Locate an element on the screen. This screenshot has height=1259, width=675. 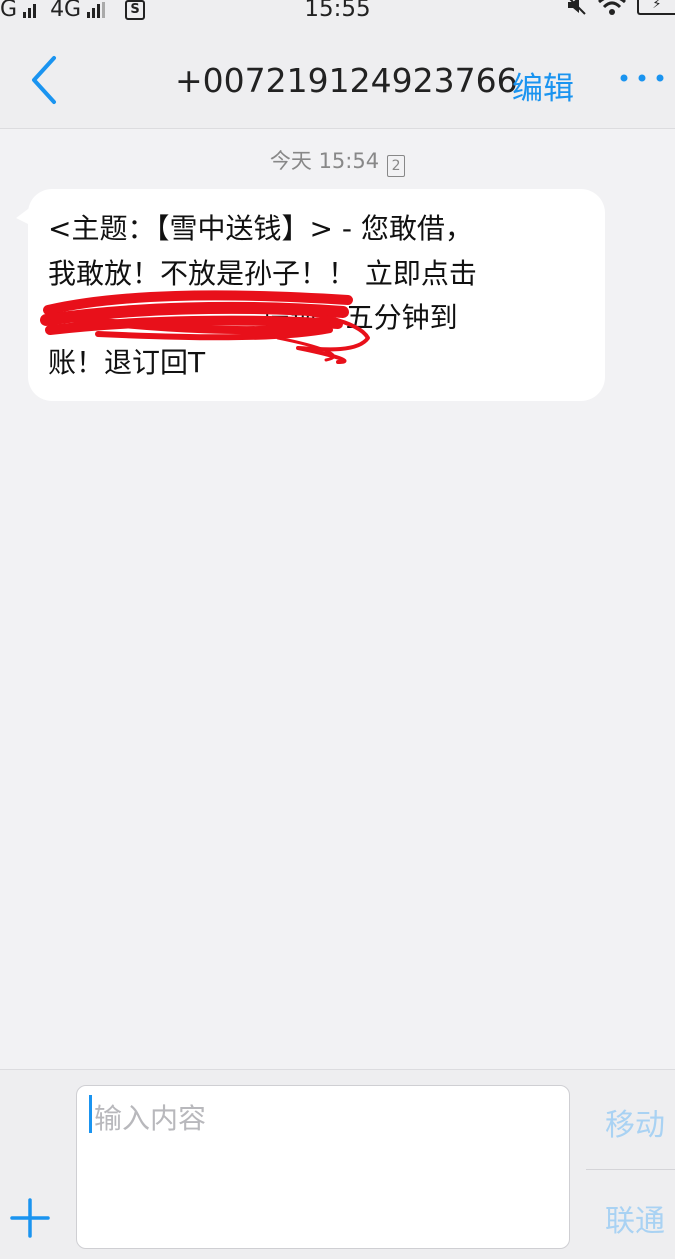
back-arrow-icon is located at coordinates (46, 80).